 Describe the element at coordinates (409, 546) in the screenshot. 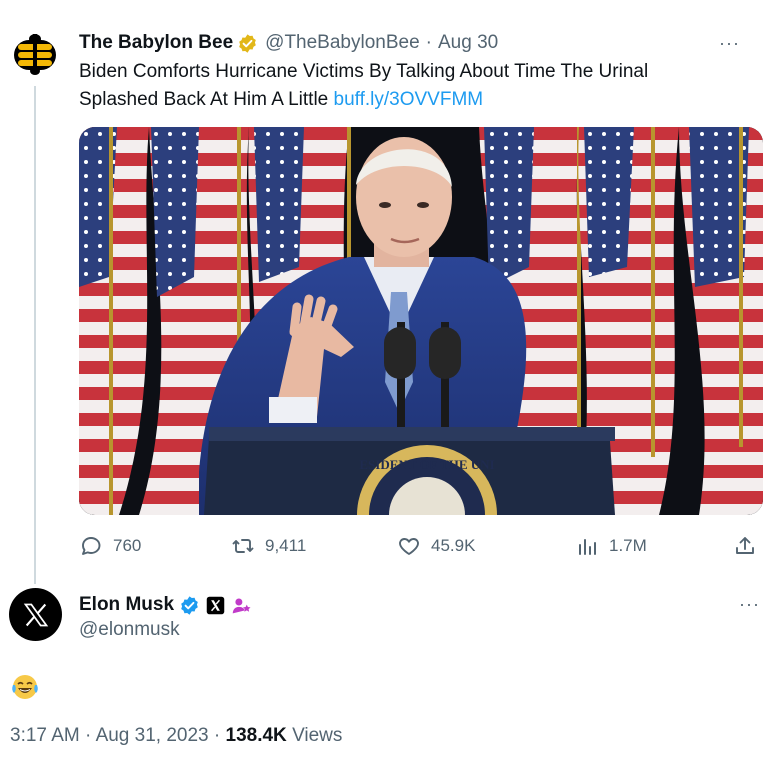

I see `heart-icon` at that location.